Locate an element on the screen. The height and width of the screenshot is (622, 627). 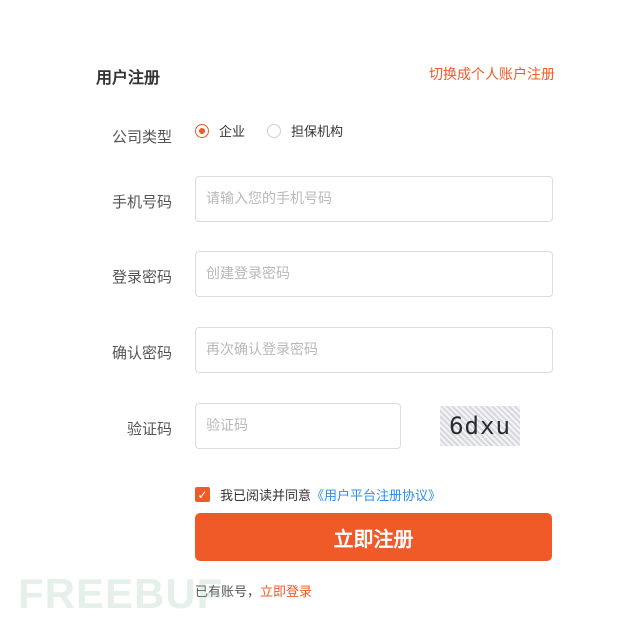
radio-guarantee-agency-label: 担保机构 is located at coordinates (317, 132).